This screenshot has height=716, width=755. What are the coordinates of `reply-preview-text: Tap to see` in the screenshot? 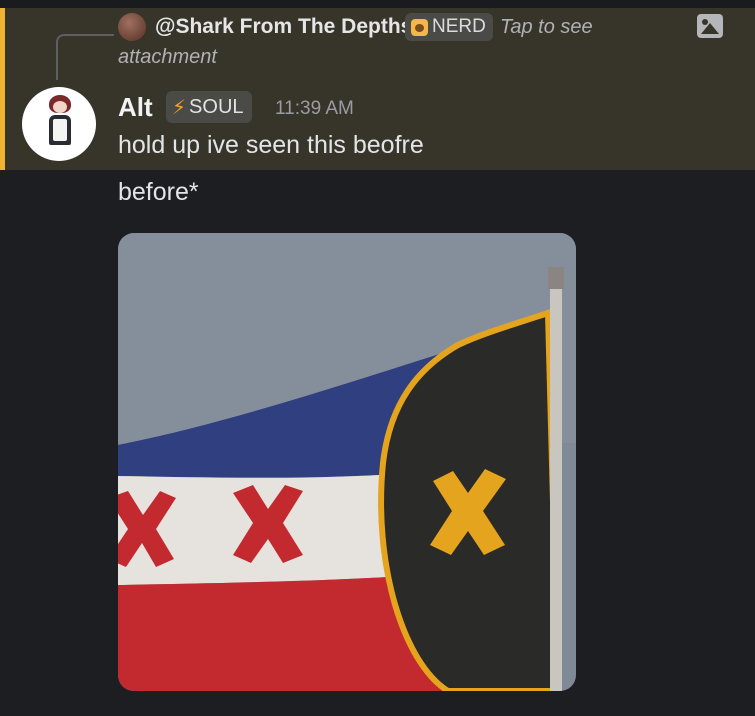 It's located at (546, 27).